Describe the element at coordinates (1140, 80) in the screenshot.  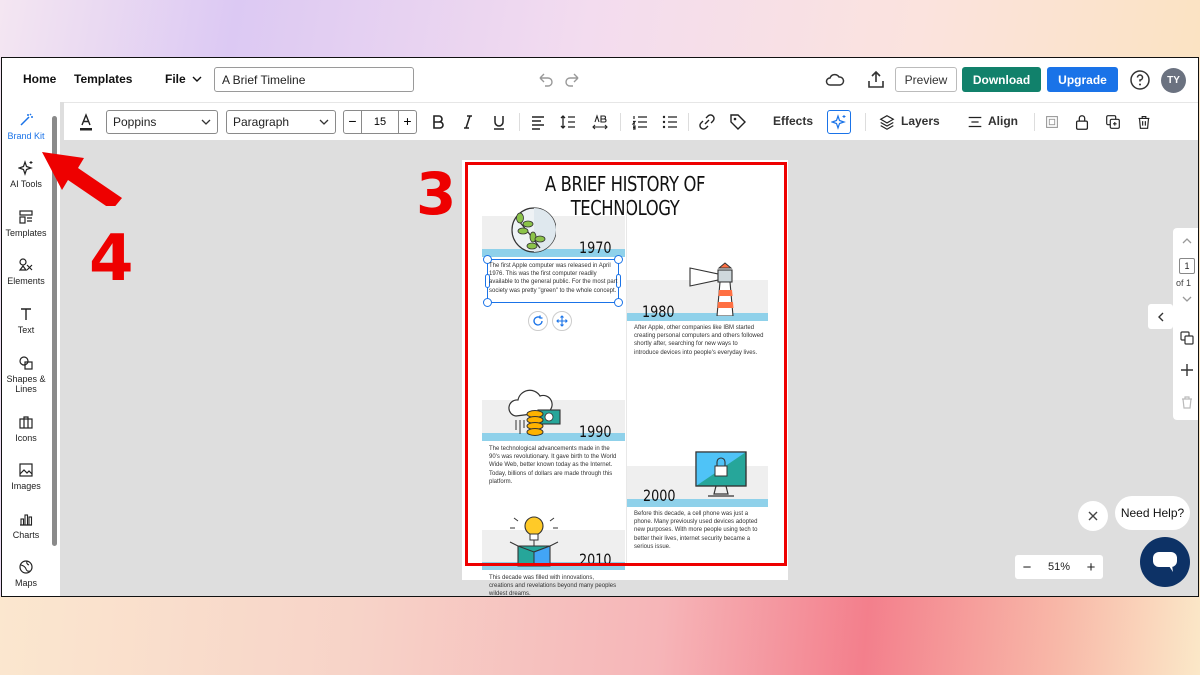
I see `help-icon` at that location.